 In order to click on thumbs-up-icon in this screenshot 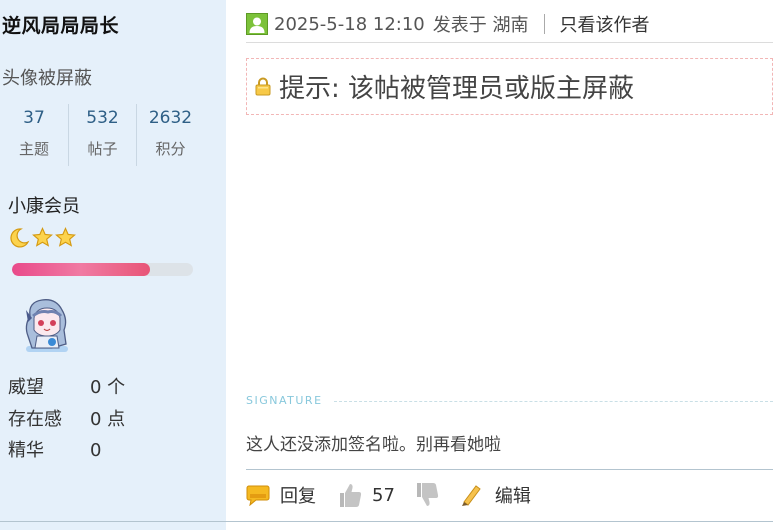, I will do `click(351, 495)`.